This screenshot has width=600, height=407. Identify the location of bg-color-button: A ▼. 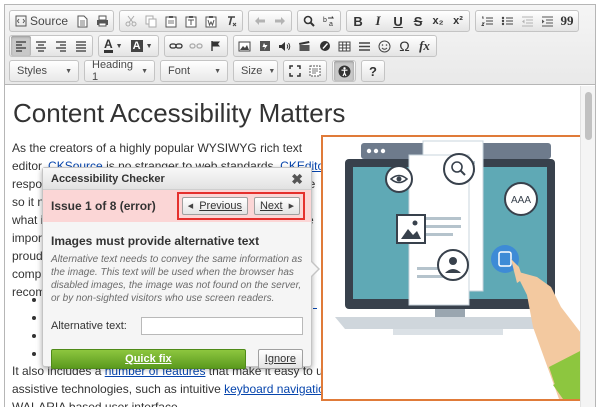
(142, 46).